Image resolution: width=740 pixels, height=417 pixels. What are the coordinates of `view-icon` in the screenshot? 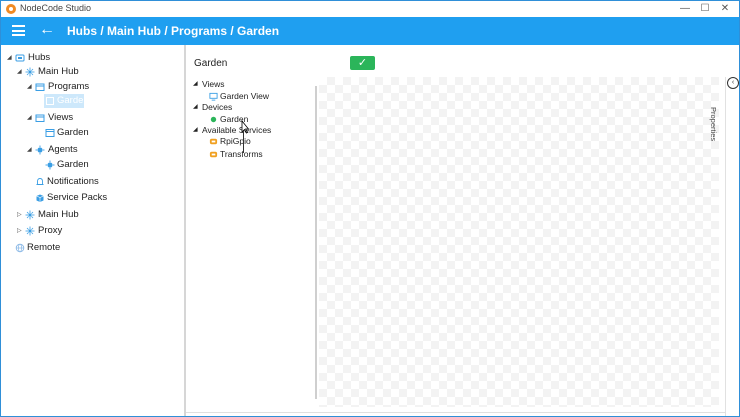 It's located at (50, 133).